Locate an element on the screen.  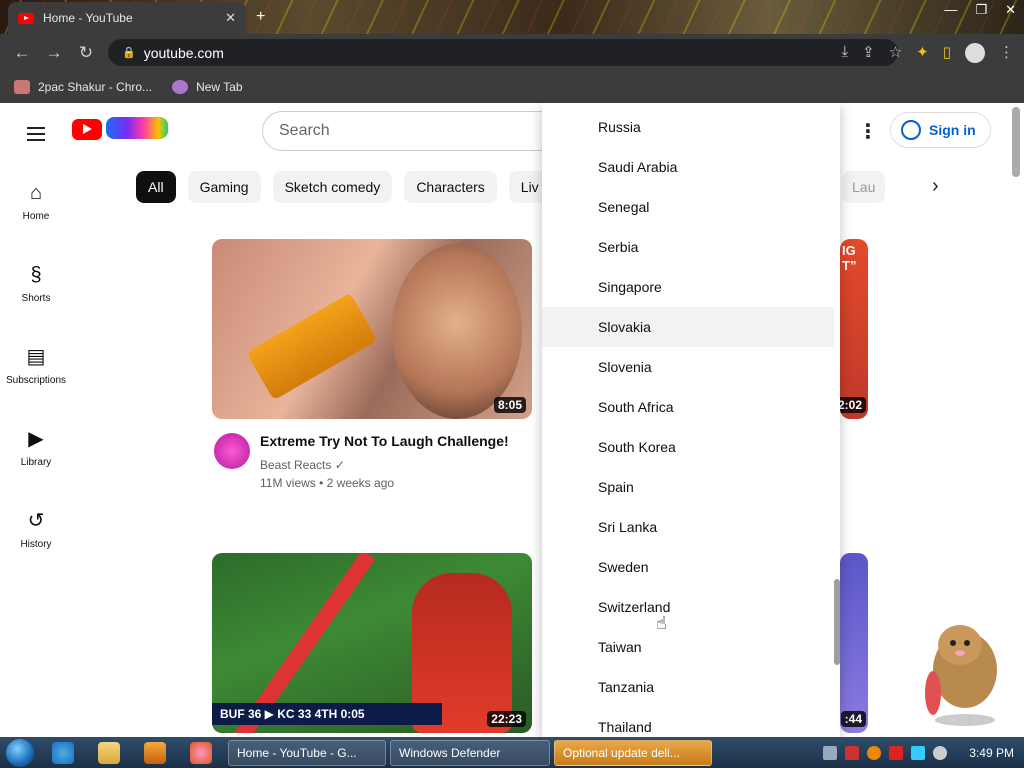
battery-image is located at coordinates (312, 346).